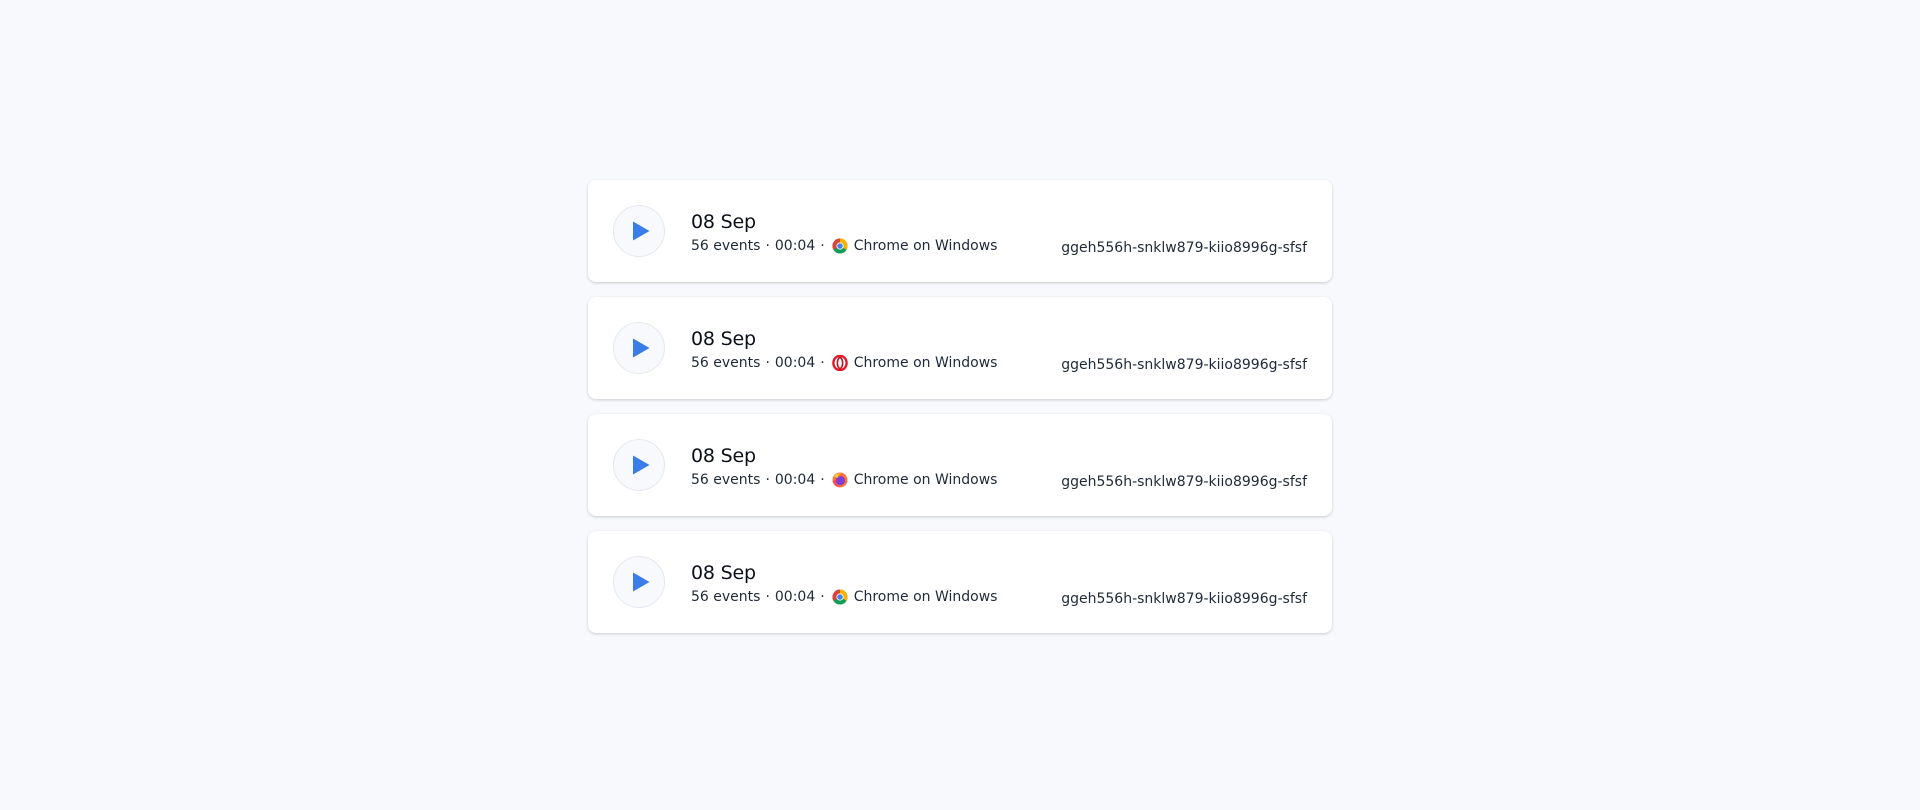 Image resolution: width=1920 pixels, height=810 pixels. Describe the element at coordinates (840, 480) in the screenshot. I see `firefox-icon` at that location.